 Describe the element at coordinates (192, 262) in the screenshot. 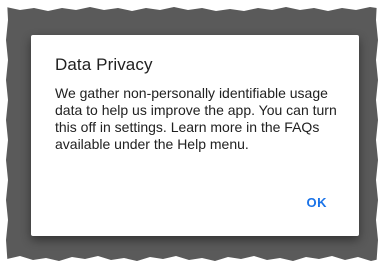

I see `torn-edge-bottom` at that location.